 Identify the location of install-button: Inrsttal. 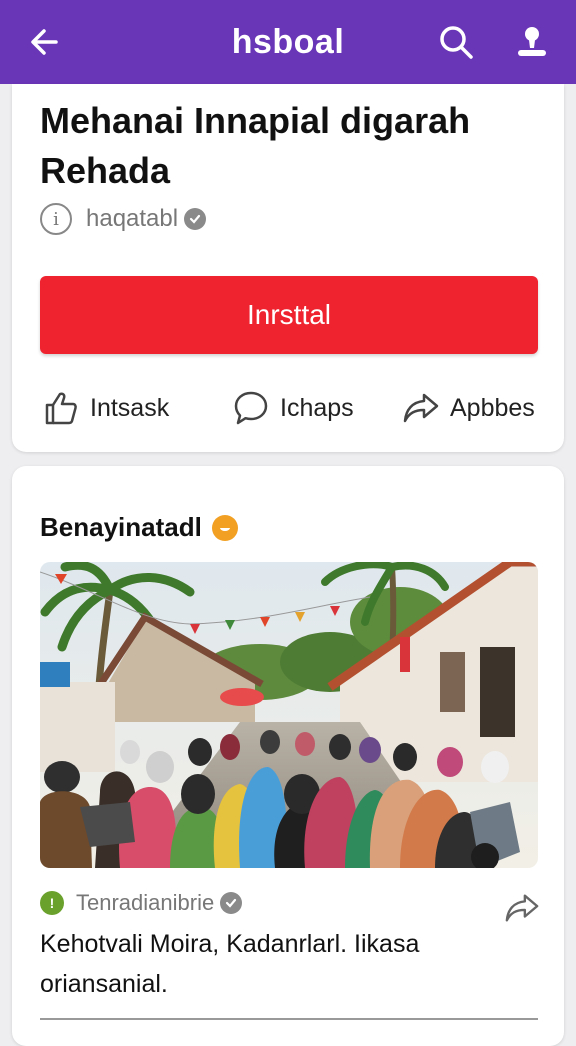
(289, 315).